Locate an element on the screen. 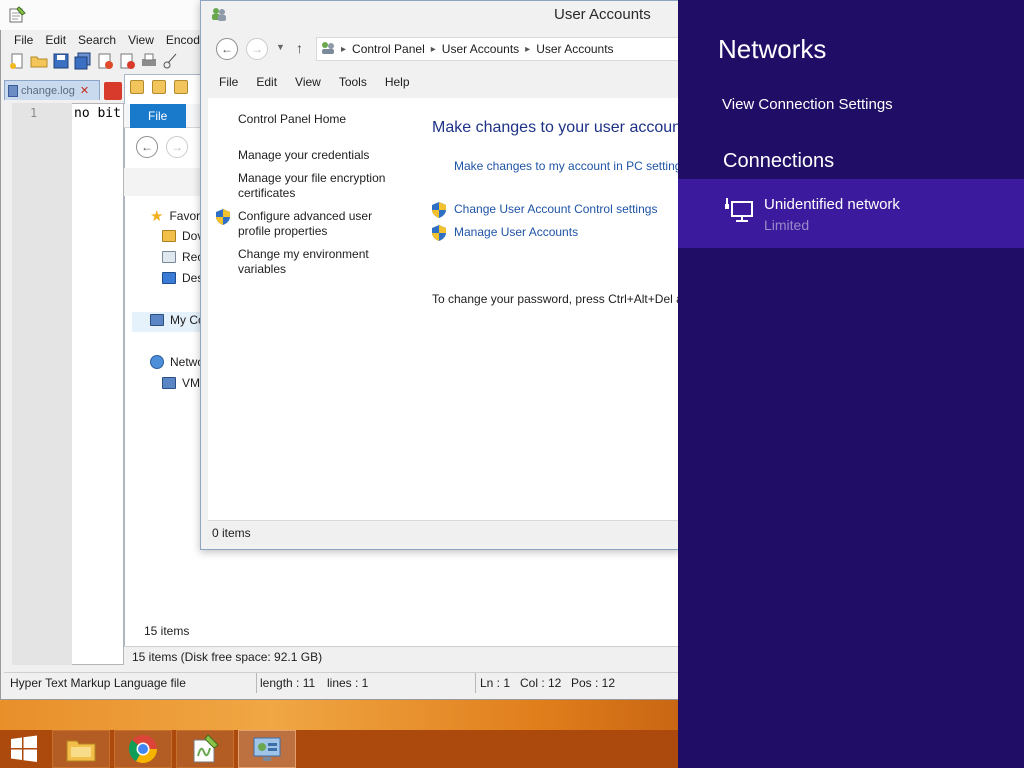 This screenshot has width=1024, height=768. tree-recent: Rec is located at coordinates (182, 257).